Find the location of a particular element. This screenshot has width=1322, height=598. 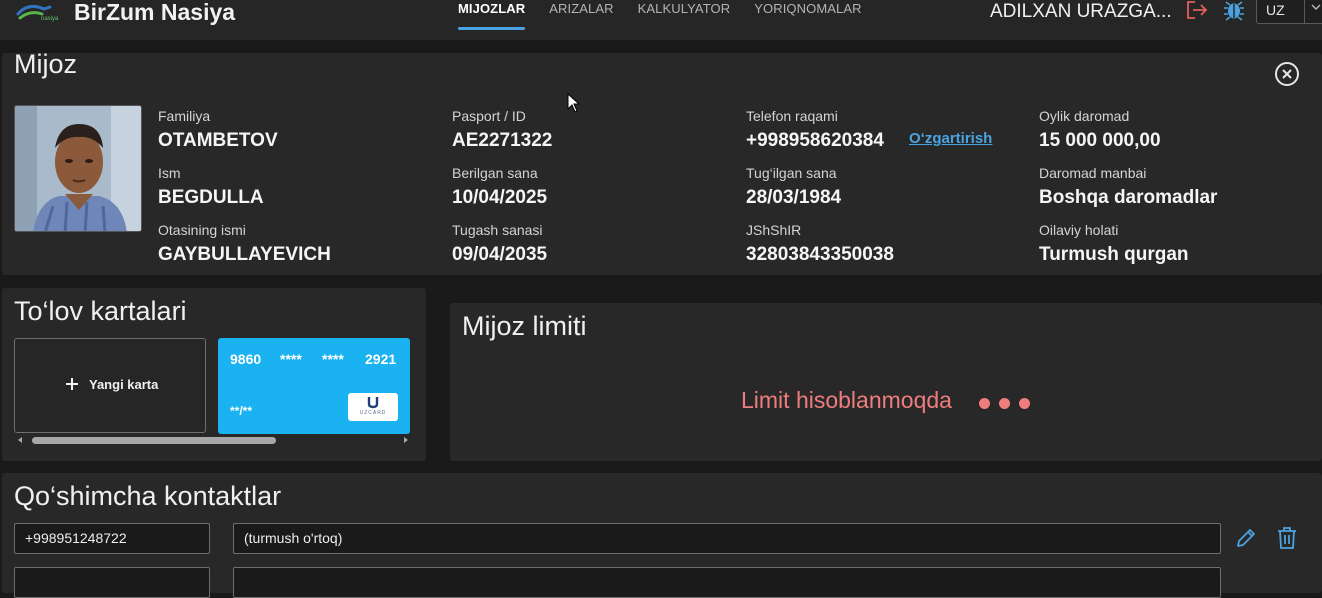

field-label: Oylik daromad is located at coordinates (1084, 116).